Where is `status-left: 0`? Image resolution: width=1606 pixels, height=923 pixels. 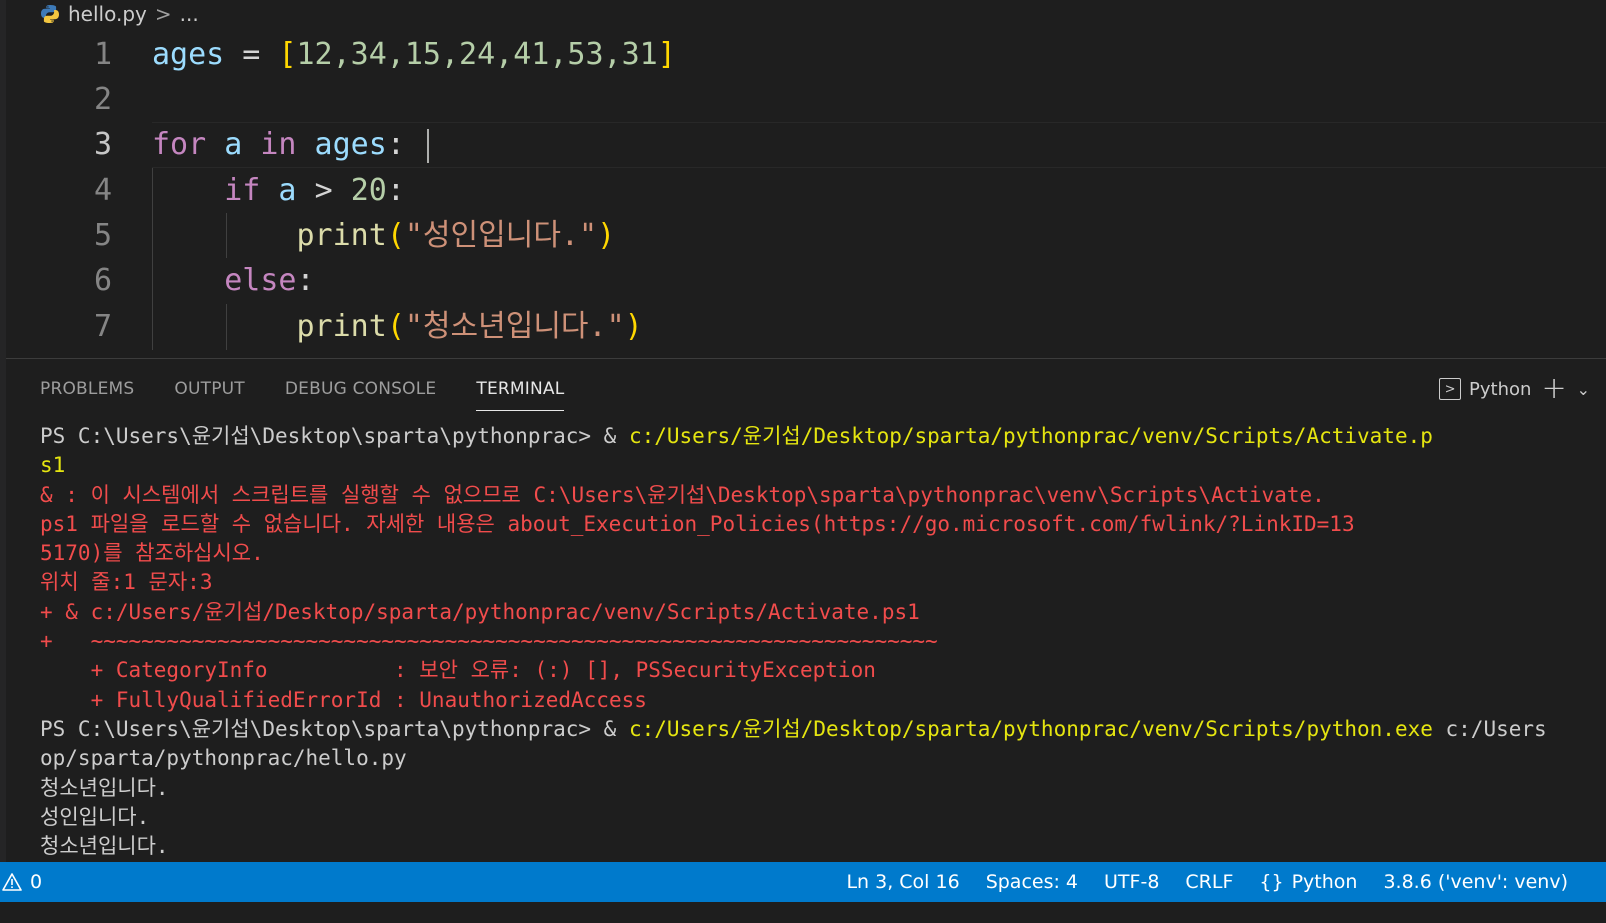 status-left: 0 is located at coordinates (21, 882).